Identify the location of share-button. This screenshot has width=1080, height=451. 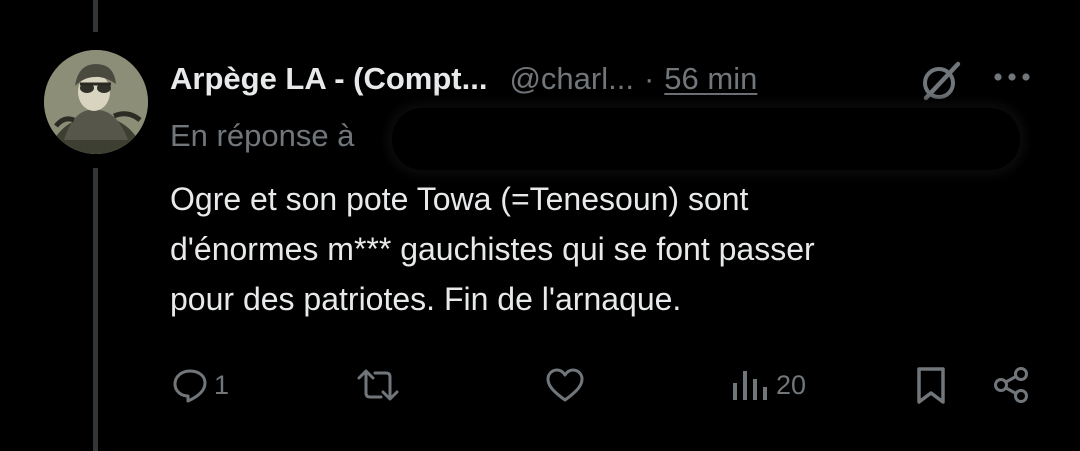
(1012, 385).